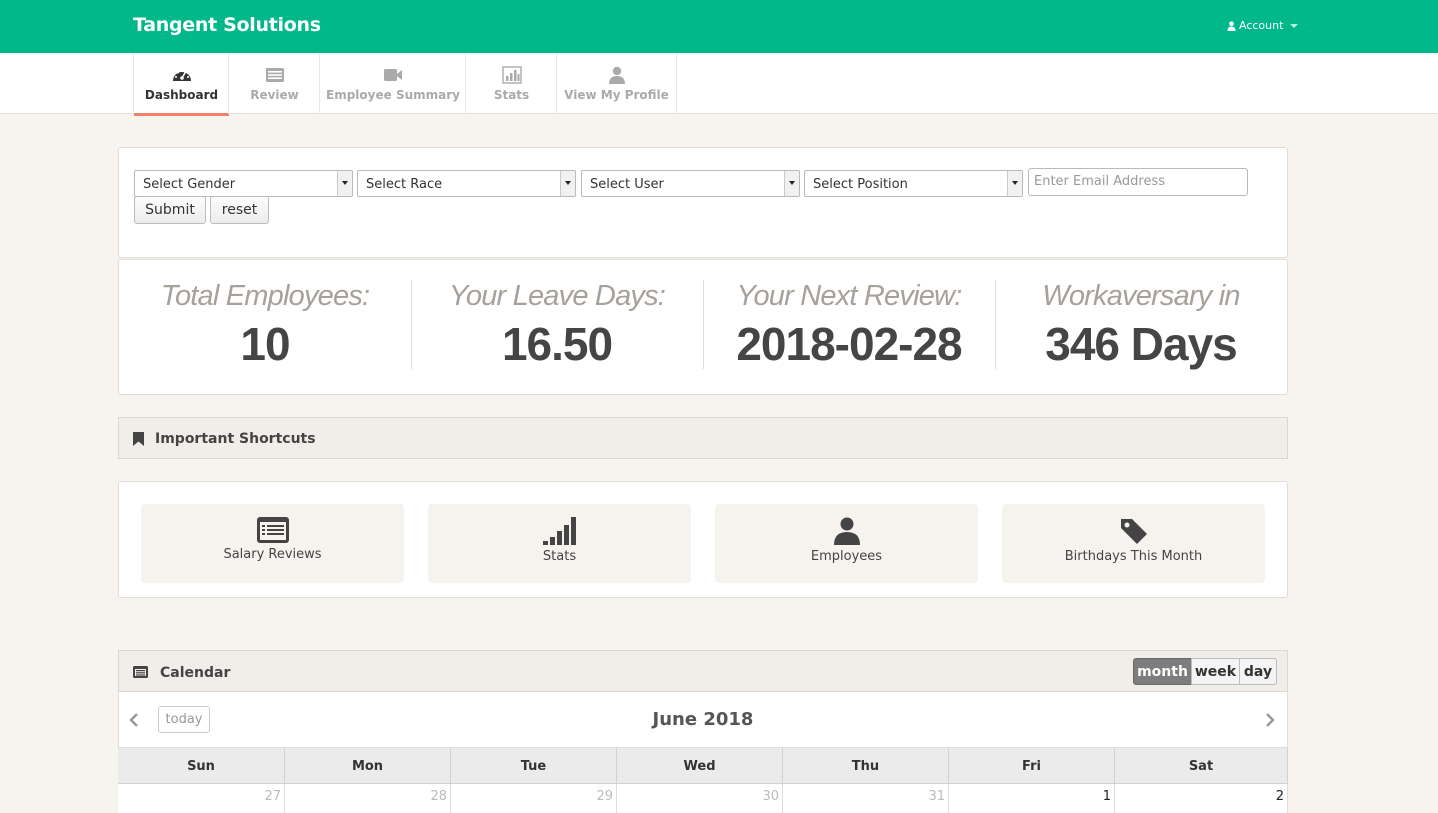 Image resolution: width=1438 pixels, height=813 pixels. Describe the element at coordinates (1133, 531) in the screenshot. I see `tag-icon` at that location.